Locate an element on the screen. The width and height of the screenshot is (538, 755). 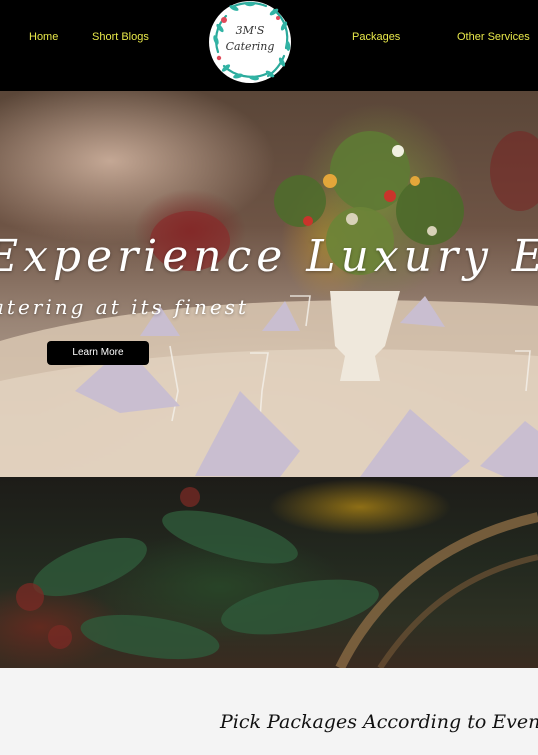
nav-packages-link: Packages is located at coordinates (376, 37).